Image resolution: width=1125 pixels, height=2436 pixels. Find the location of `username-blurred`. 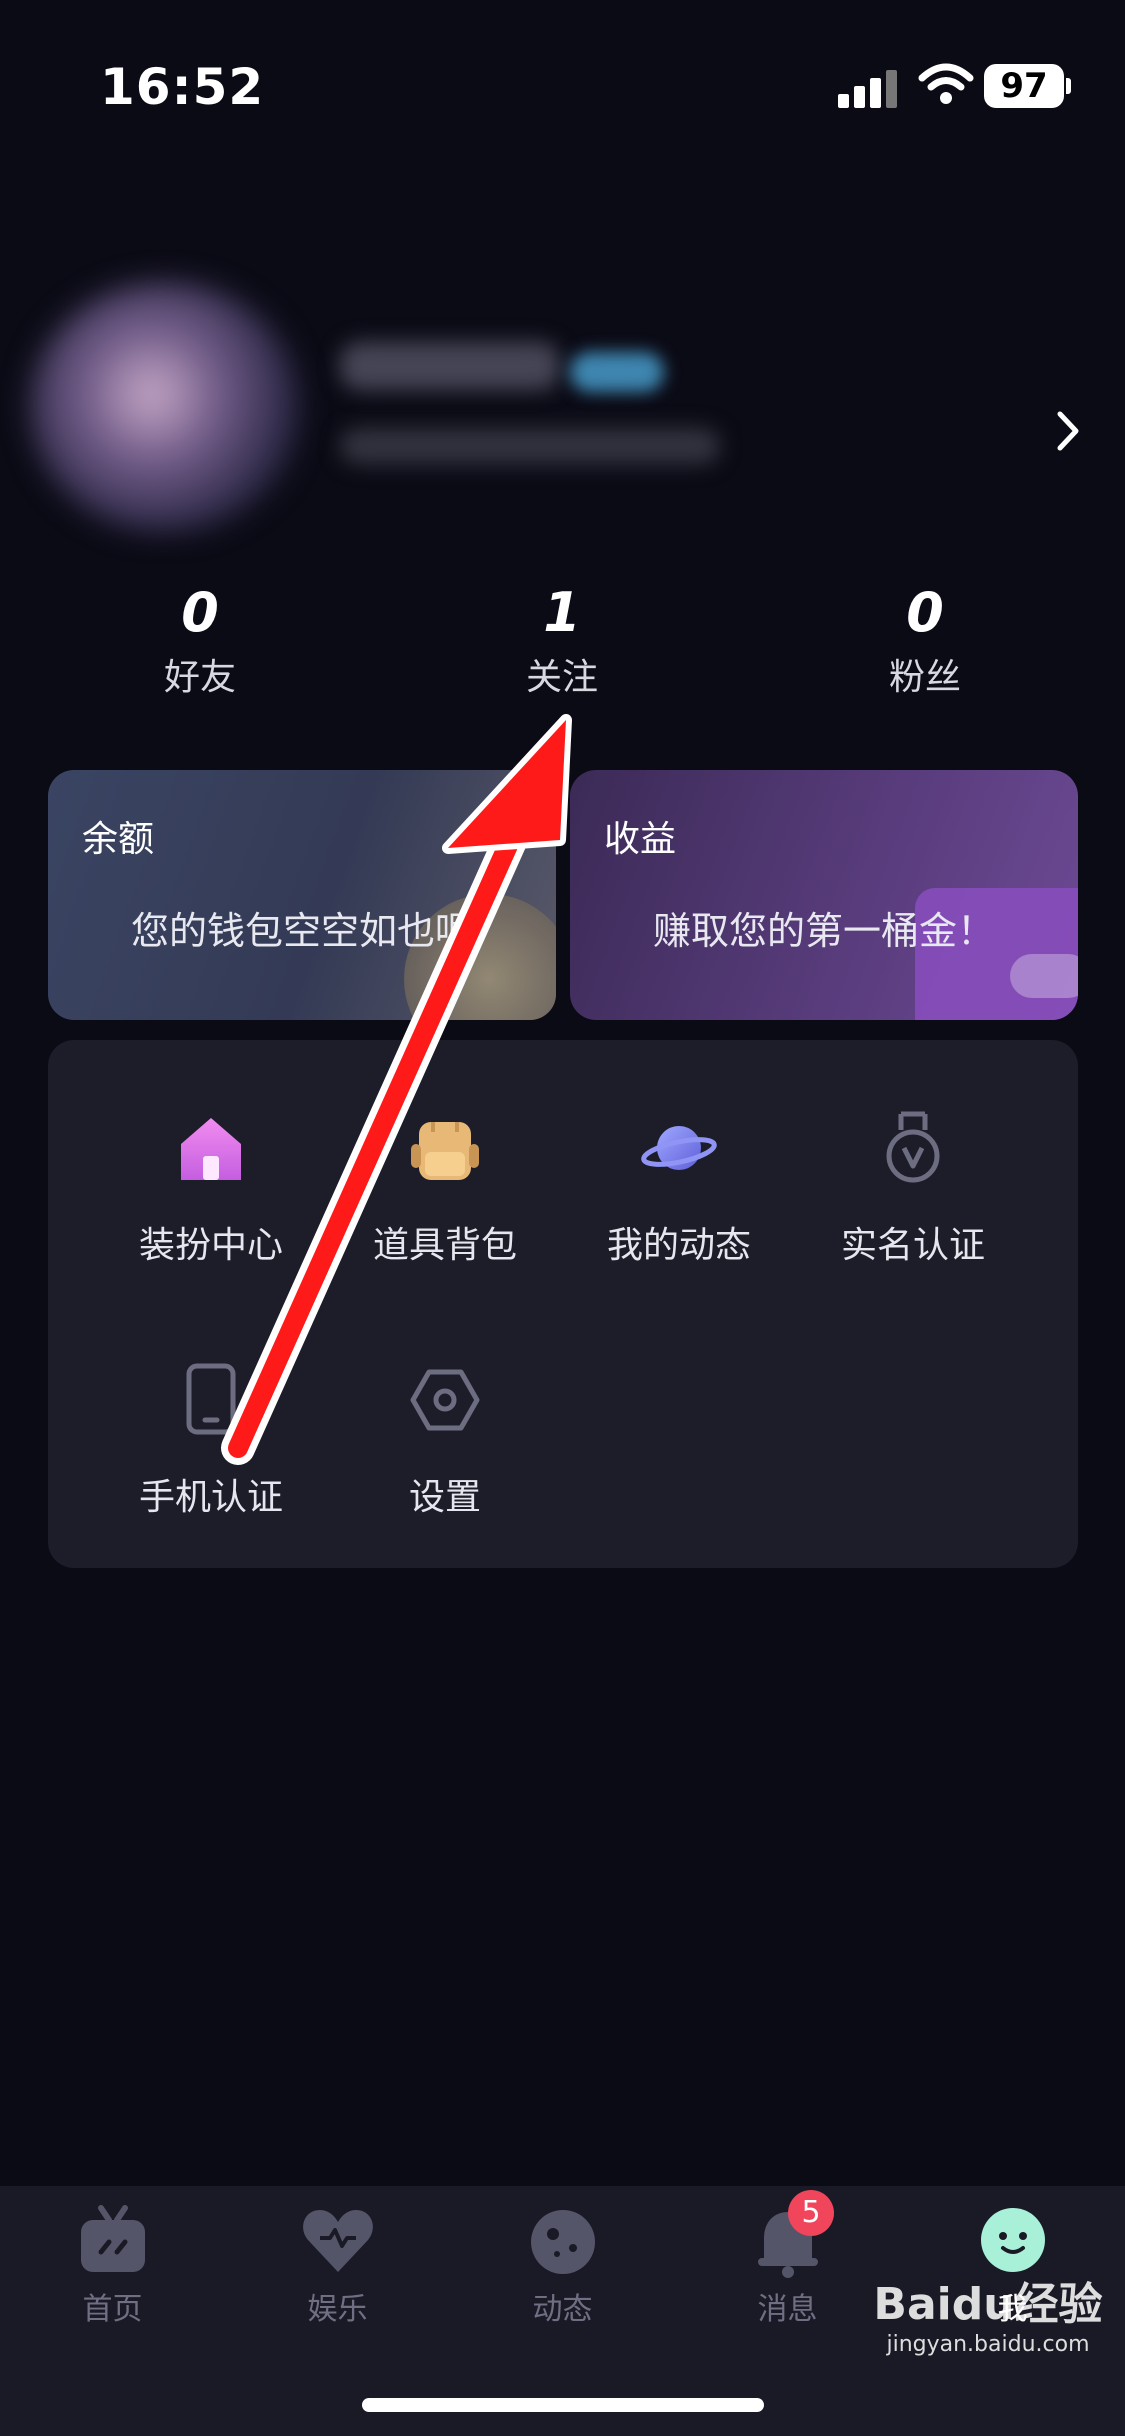

username-blurred is located at coordinates (450, 366).